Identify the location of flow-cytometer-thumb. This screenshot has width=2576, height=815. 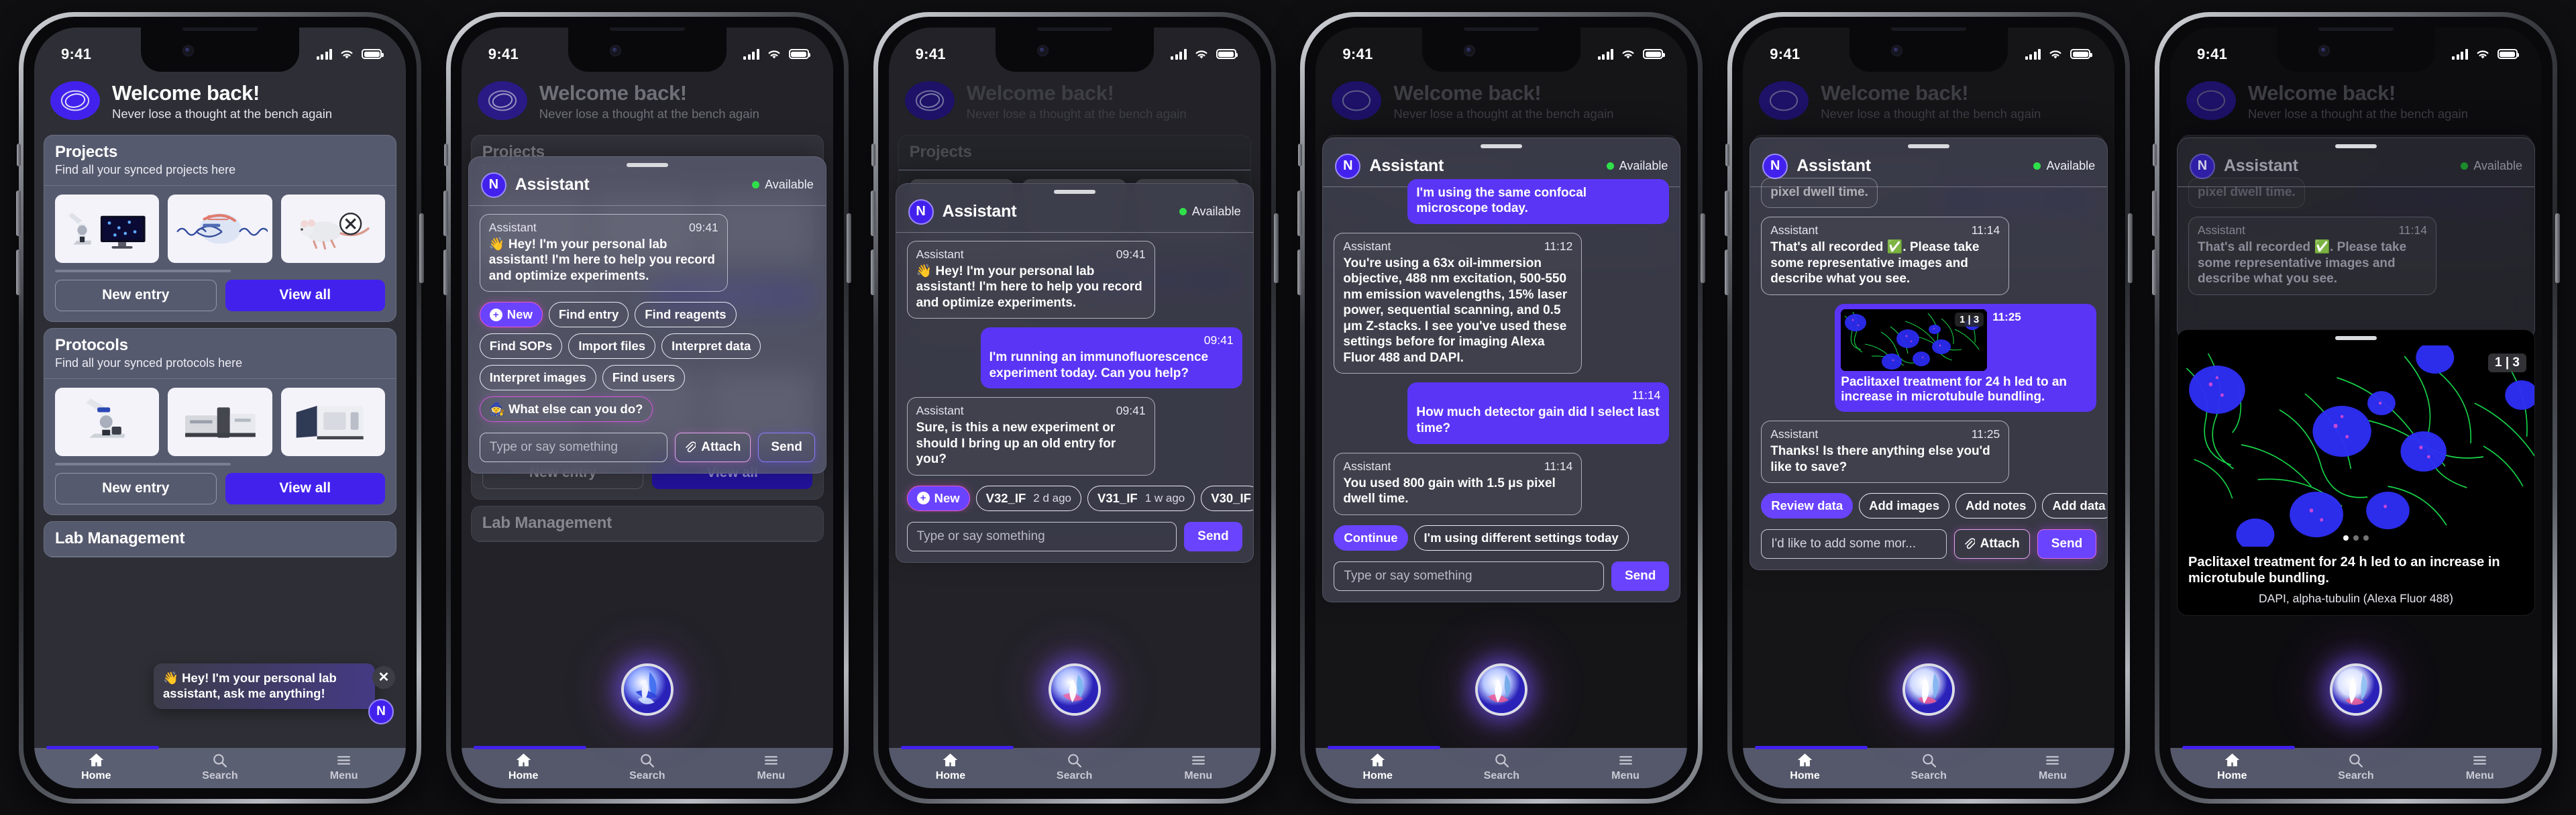
(220, 422).